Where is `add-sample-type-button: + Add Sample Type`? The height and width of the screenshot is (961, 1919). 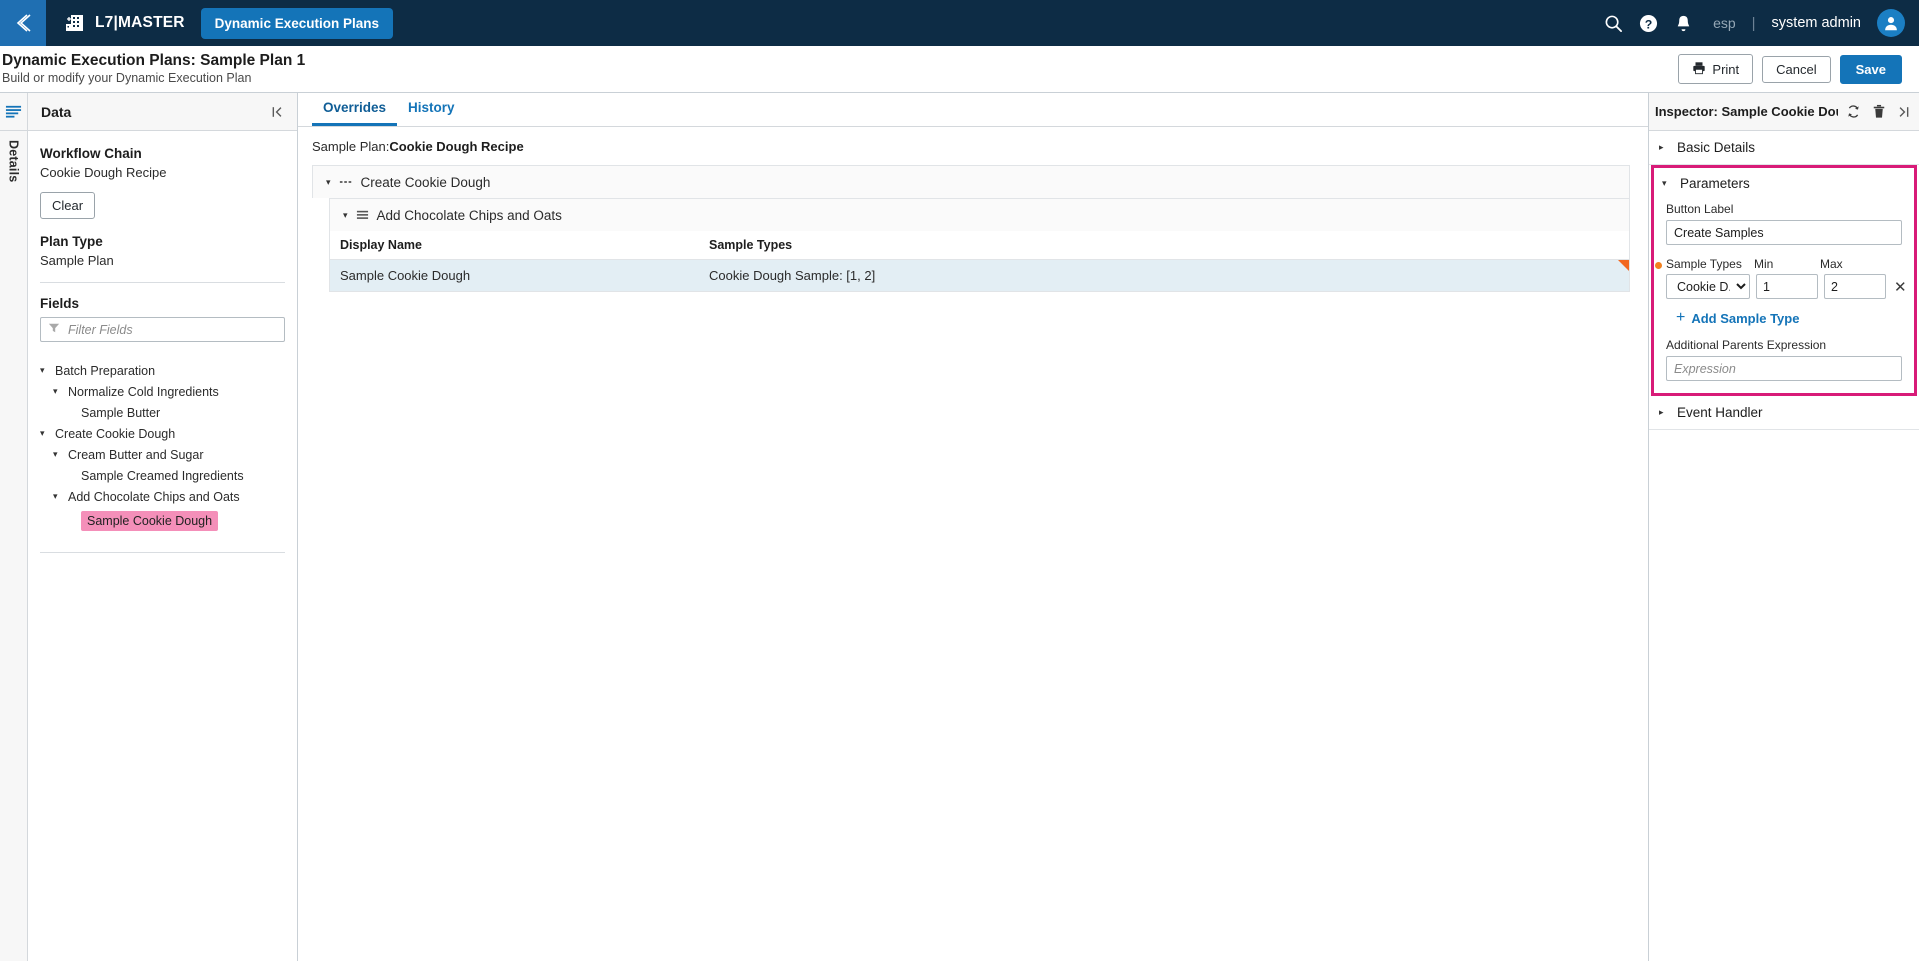
add-sample-type-button: + Add Sample Type is located at coordinates (1789, 318).